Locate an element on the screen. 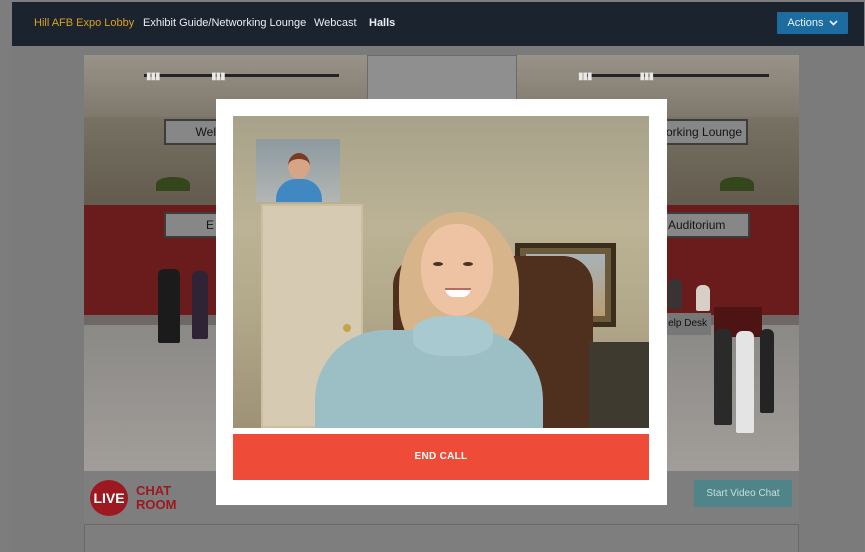 The image size is (865, 552). sign-networking-lounge: orking Lounge is located at coordinates (705, 132).